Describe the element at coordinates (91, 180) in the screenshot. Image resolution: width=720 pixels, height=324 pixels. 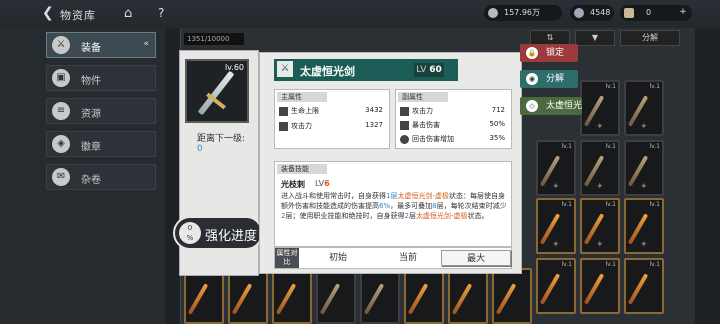
I see `sidebar-item-label: 杂卷` at that location.